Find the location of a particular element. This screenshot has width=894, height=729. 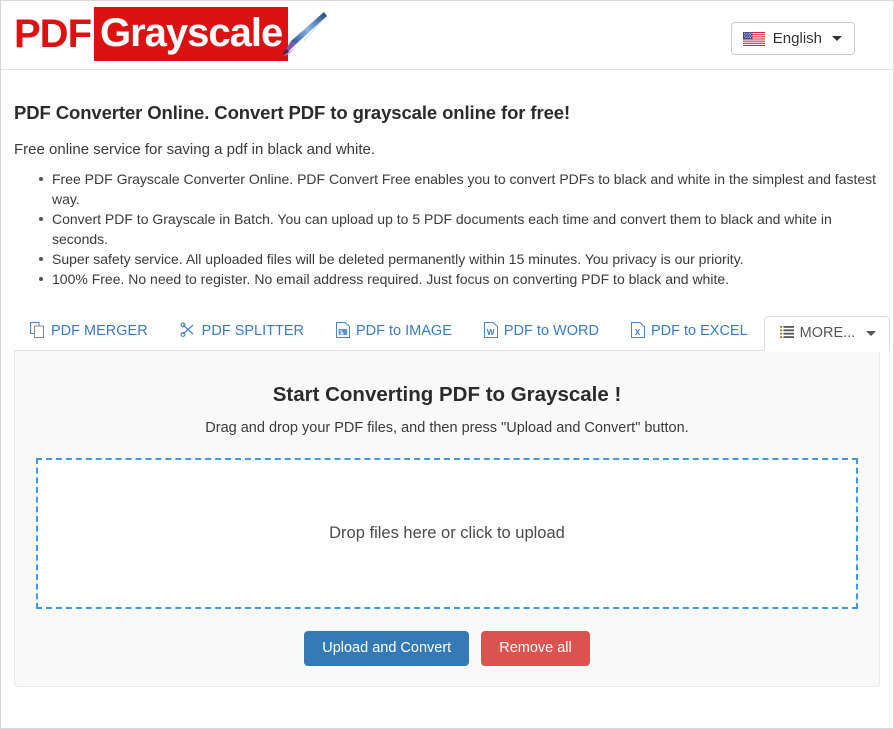

remove-all-button: Remove all is located at coordinates (535, 649).